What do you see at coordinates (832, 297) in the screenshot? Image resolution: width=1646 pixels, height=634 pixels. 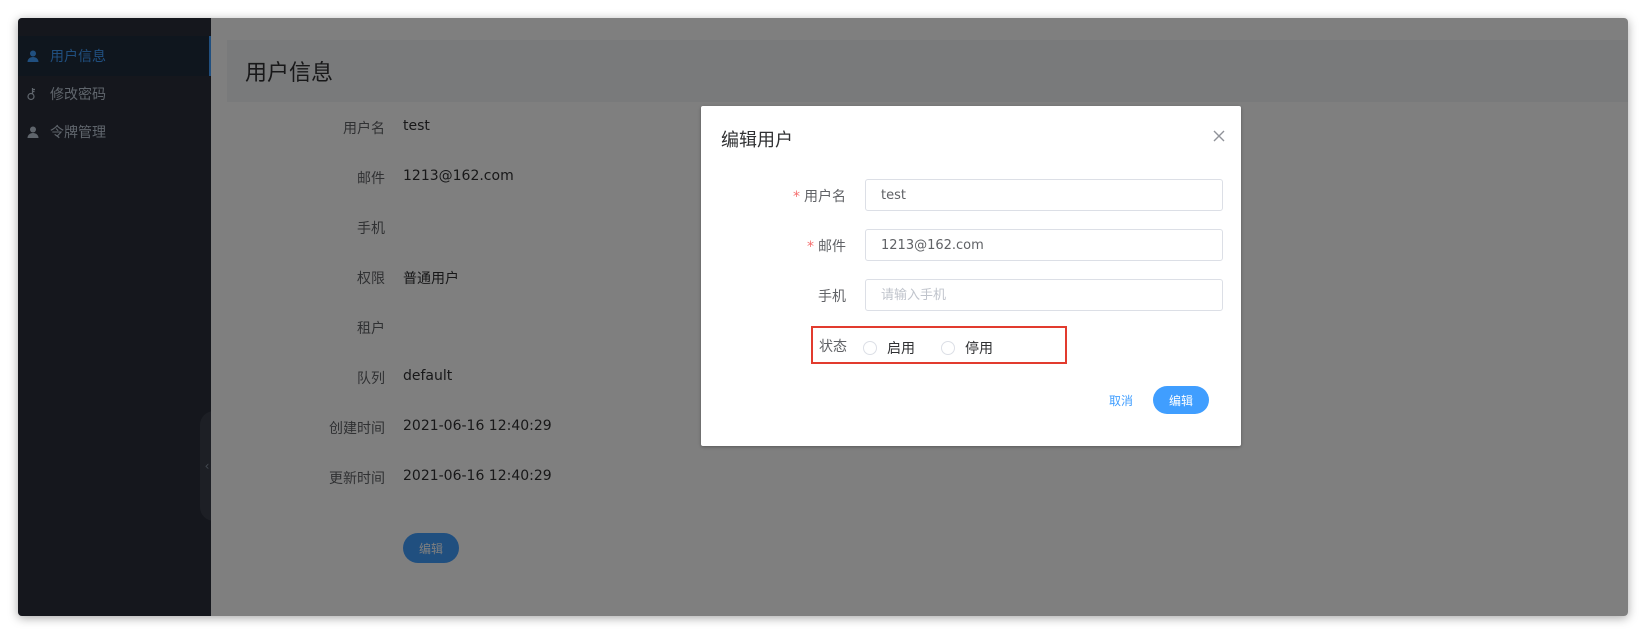 I see `form-label: 手机` at bounding box center [832, 297].